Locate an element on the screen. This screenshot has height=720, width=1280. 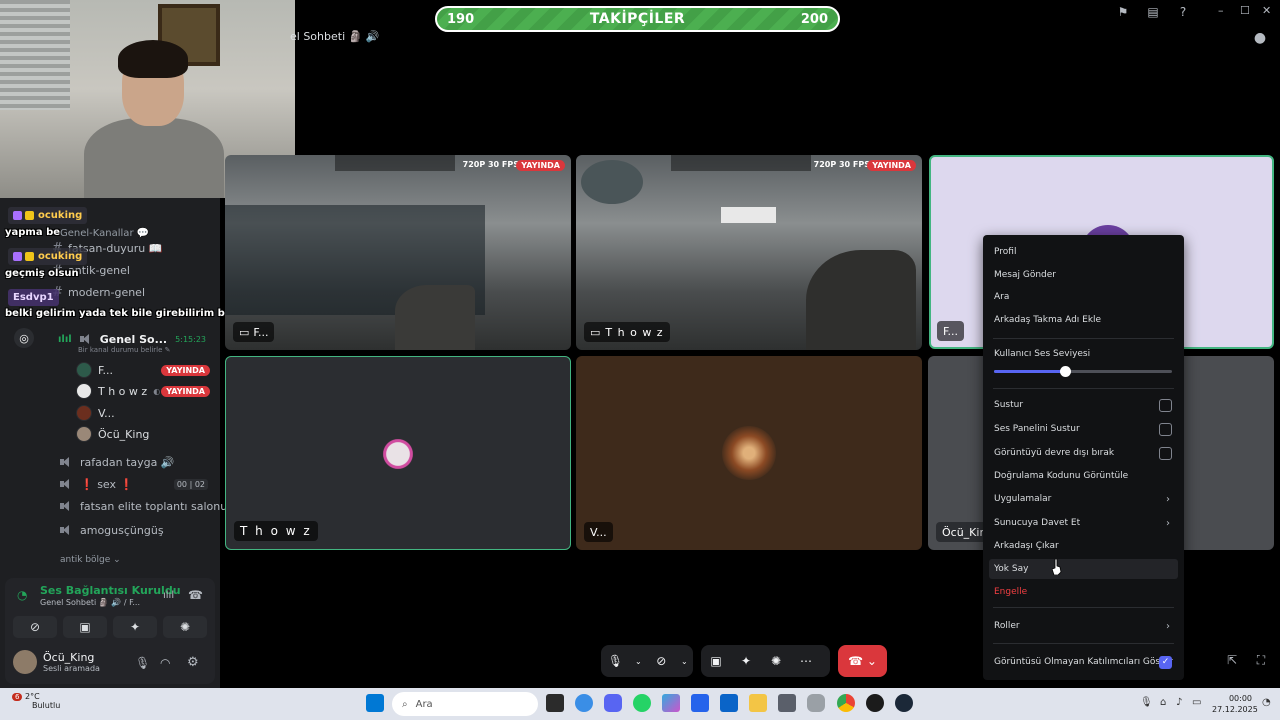
voice-channel-amogus: amogusçüngüş is located at coordinates (111, 530).